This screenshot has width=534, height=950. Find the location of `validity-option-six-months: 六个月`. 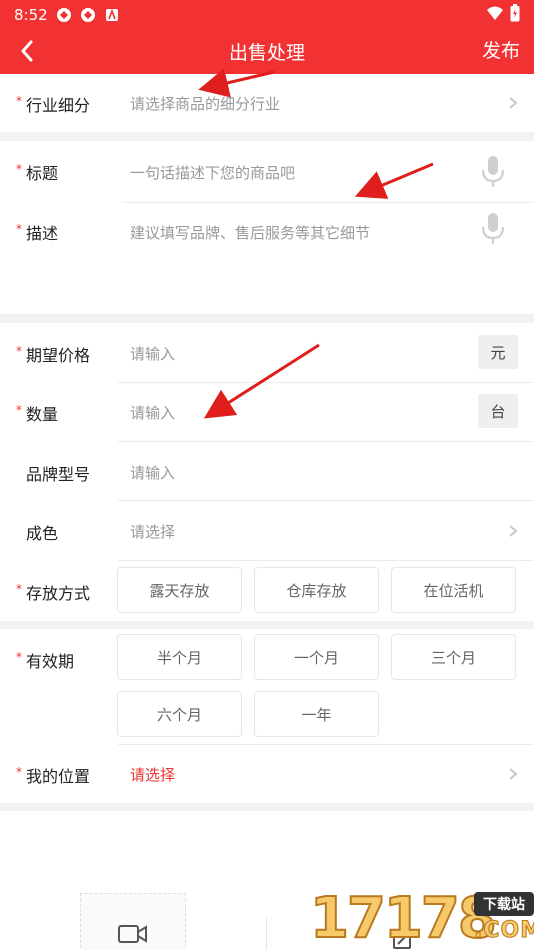

validity-option-six-months: 六个月 is located at coordinates (179, 714).